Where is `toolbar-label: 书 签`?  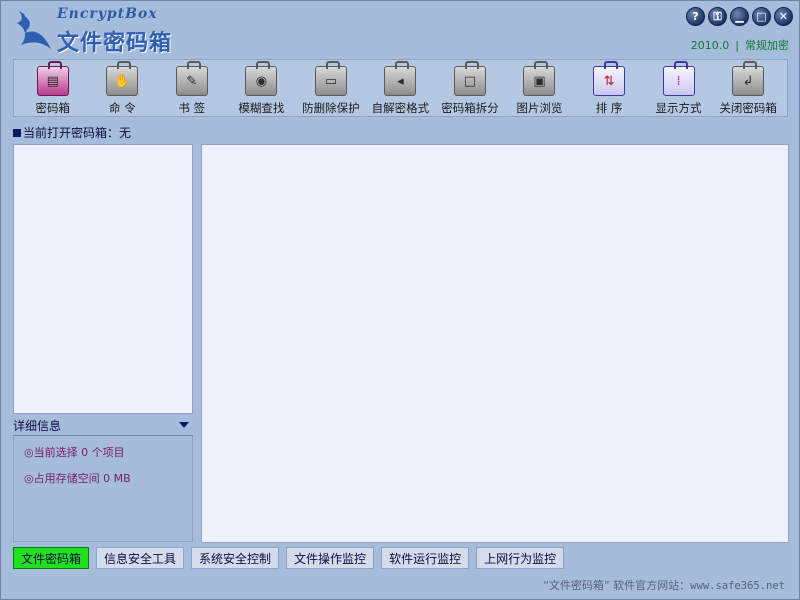
toolbar-label: 书 签 is located at coordinates (192, 108).